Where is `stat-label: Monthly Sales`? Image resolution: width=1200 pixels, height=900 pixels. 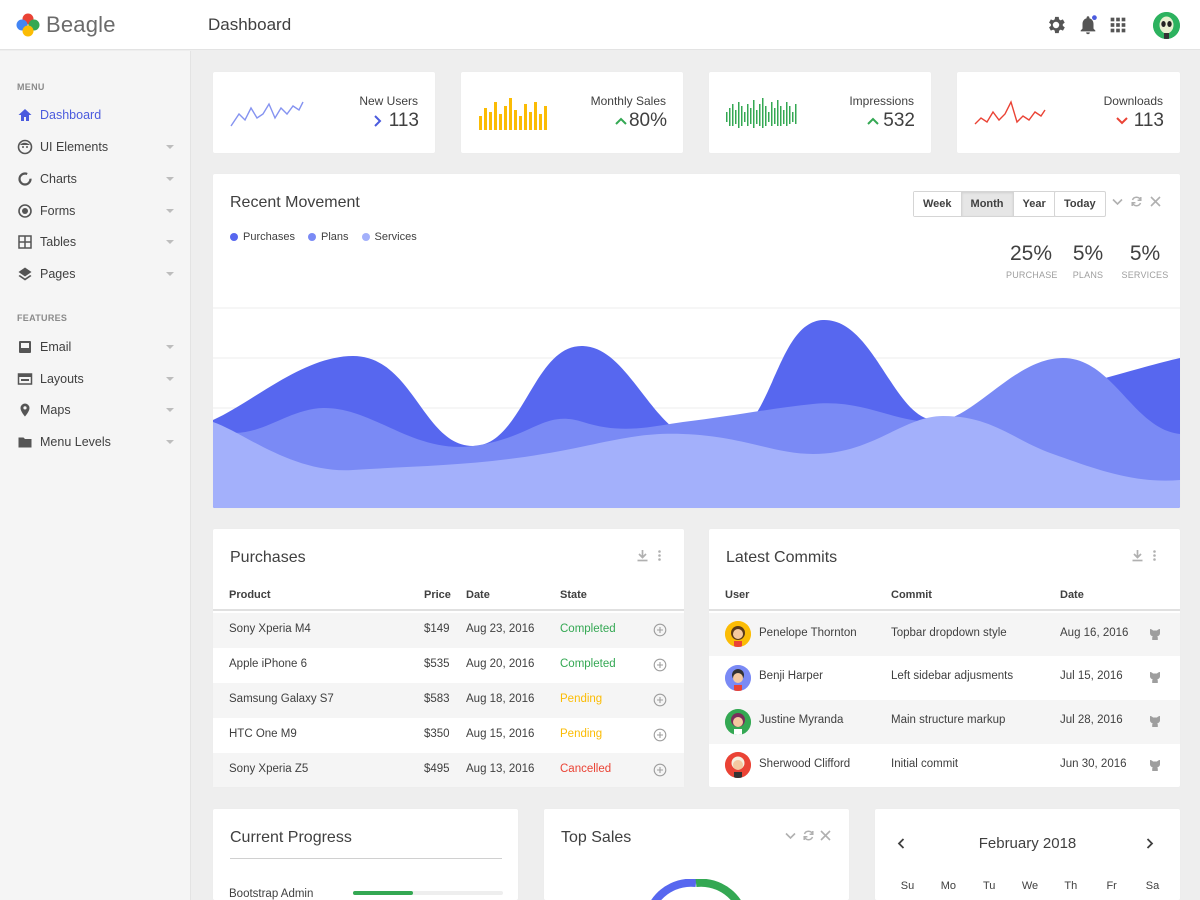 stat-label: Monthly Sales is located at coordinates (628, 101).